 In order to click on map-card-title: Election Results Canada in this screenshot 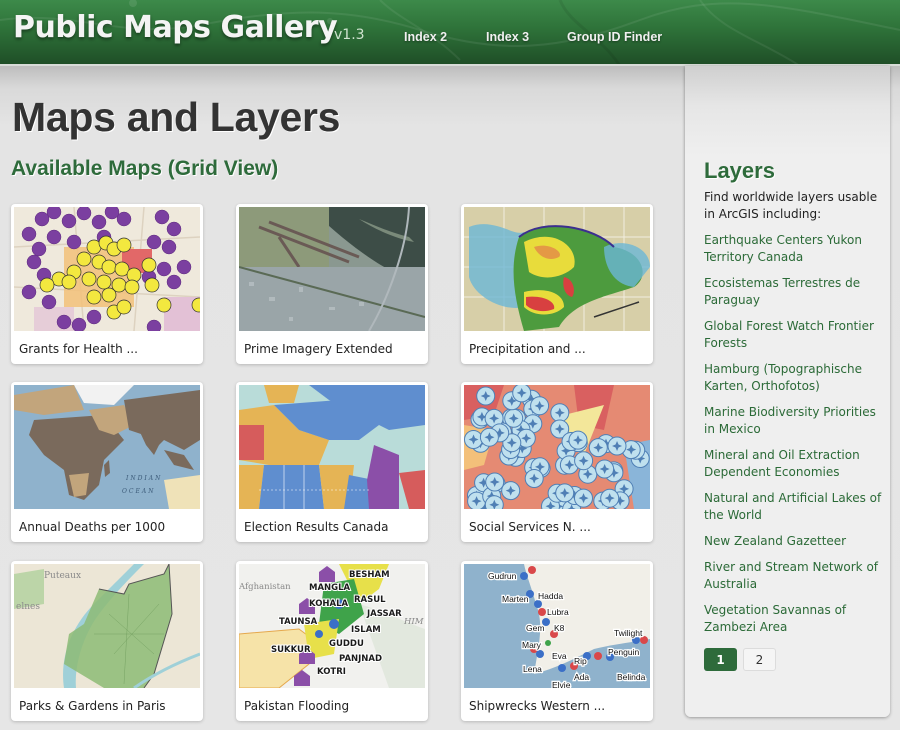, I will do `click(316, 527)`.